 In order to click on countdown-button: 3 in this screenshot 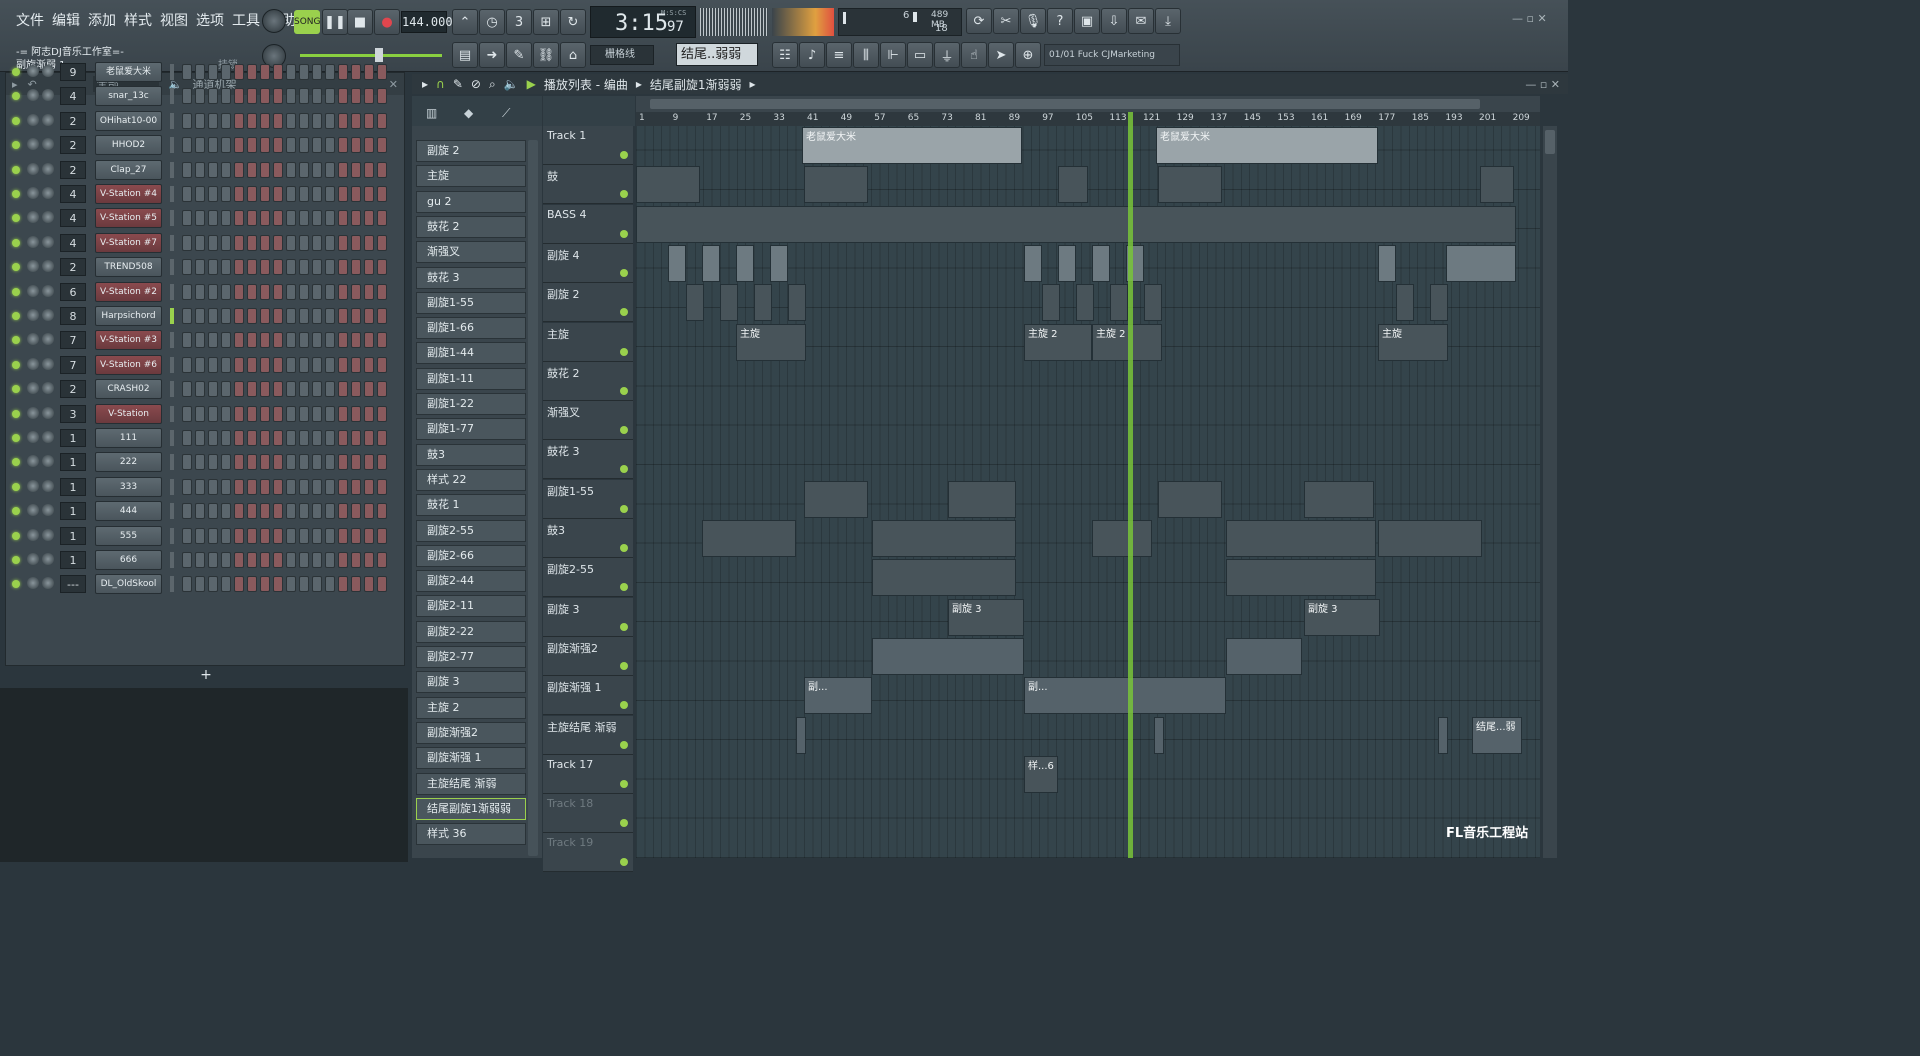, I will do `click(519, 22)`.